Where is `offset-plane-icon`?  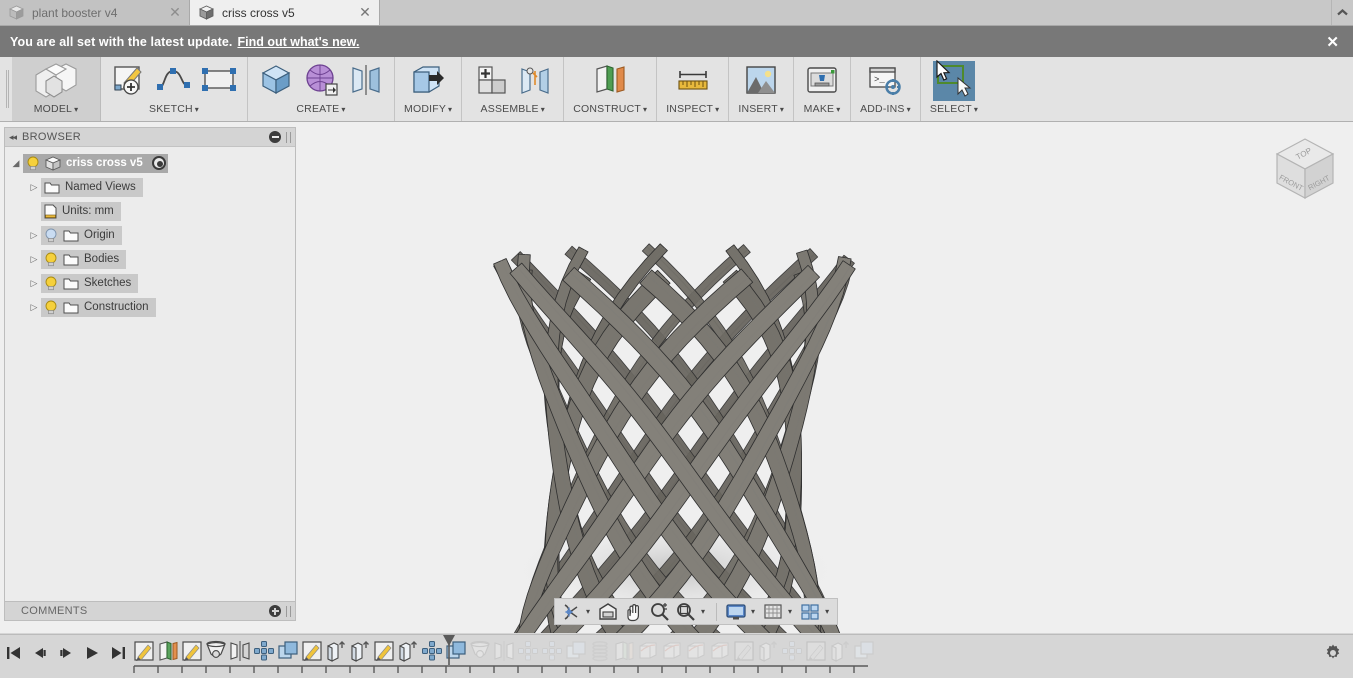
offset-plane-icon is located at coordinates (610, 80).